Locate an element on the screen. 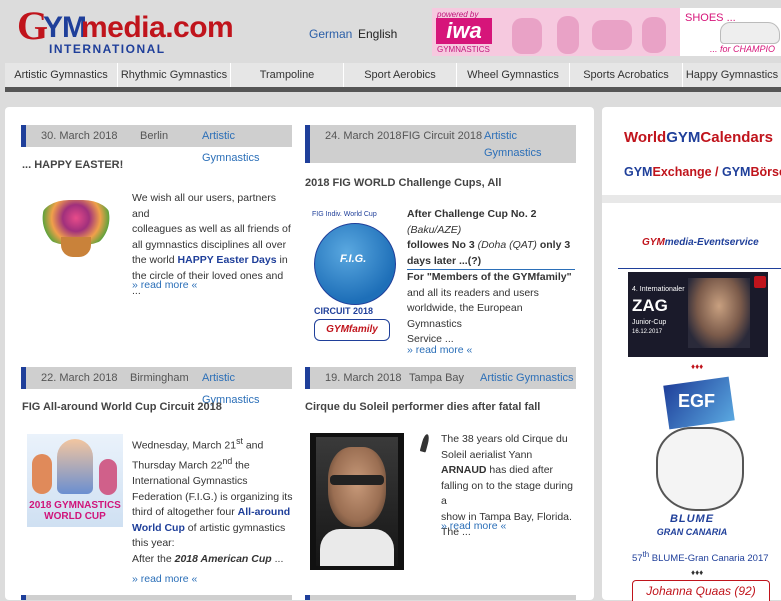 This screenshot has width=781, height=601. language-english-link: English is located at coordinates (377, 34).